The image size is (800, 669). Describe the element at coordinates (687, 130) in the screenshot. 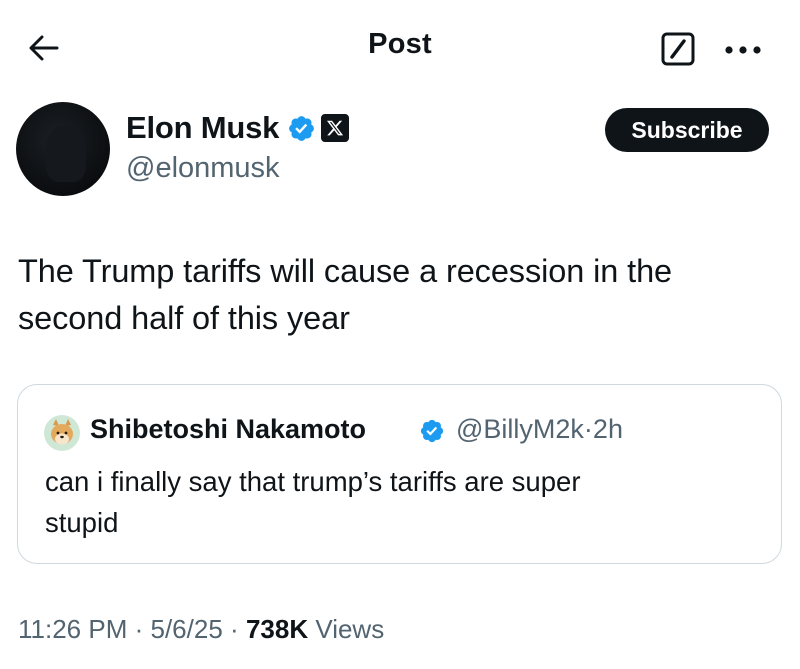

I see `subscribe-button: Subscribe` at that location.